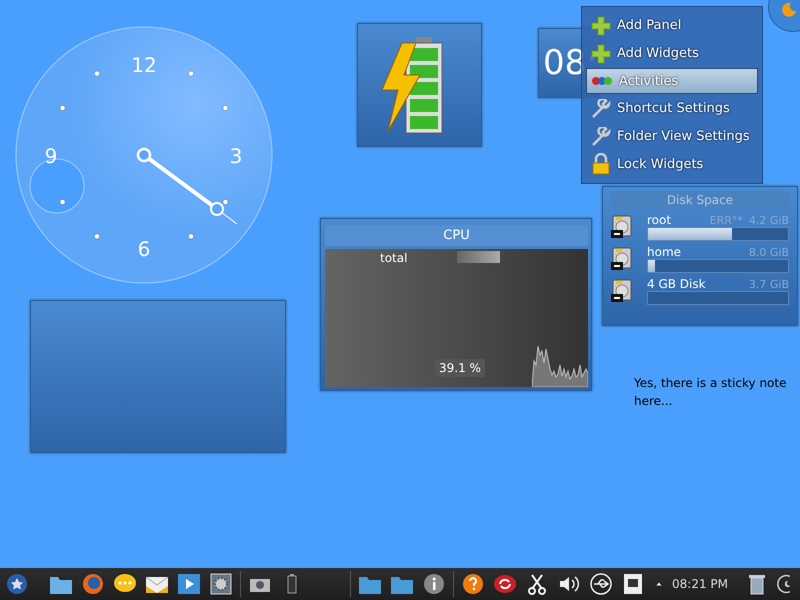 The width and height of the screenshot is (800, 600). What do you see at coordinates (768, 220) in the screenshot?
I see `disk-size: 4.2 GiB` at bounding box center [768, 220].